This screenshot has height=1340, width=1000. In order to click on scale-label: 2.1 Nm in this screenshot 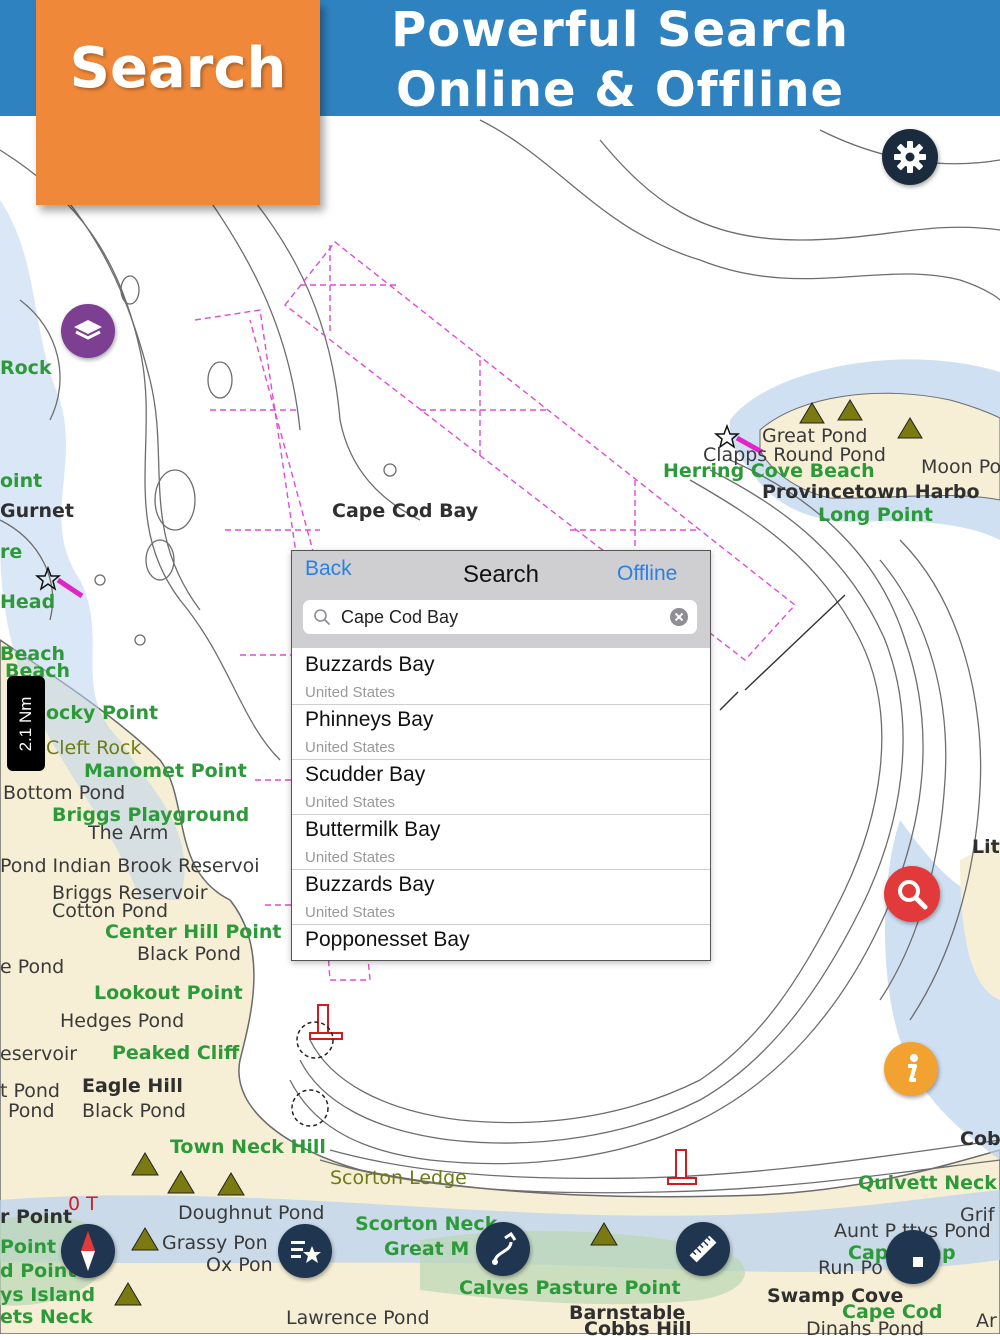, I will do `click(25, 723)`.